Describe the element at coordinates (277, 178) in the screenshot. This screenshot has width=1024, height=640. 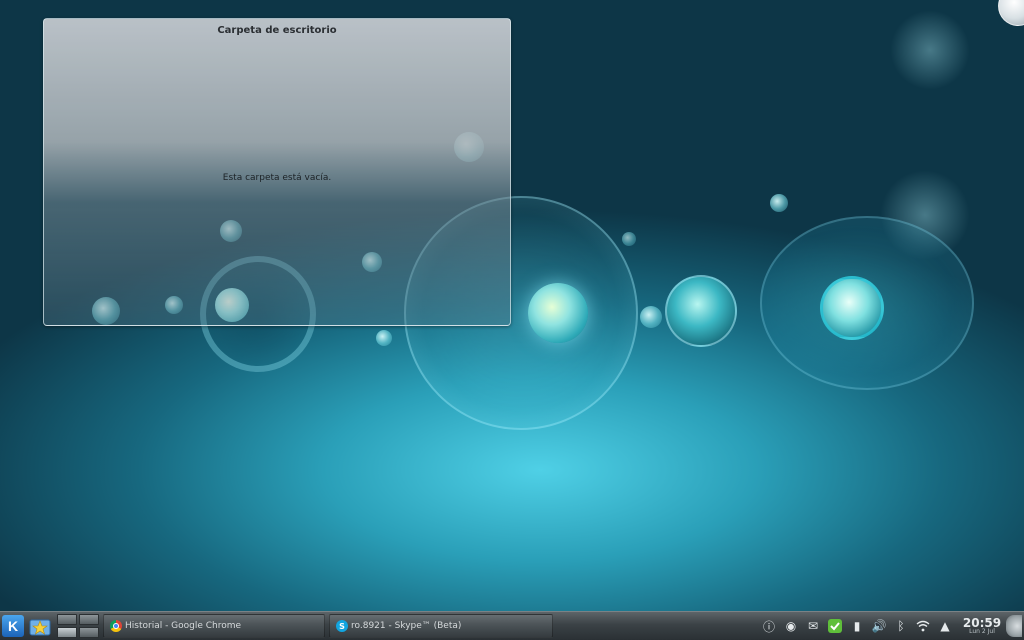
I see `folder-empty-message: Esta carpeta está vacía.` at that location.